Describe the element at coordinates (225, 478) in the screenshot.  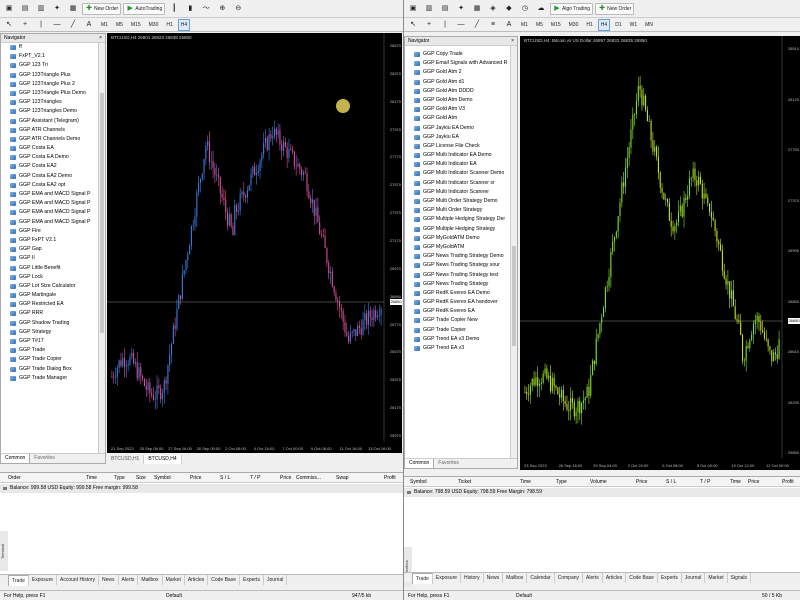
I see `column-header: S / L` at that location.